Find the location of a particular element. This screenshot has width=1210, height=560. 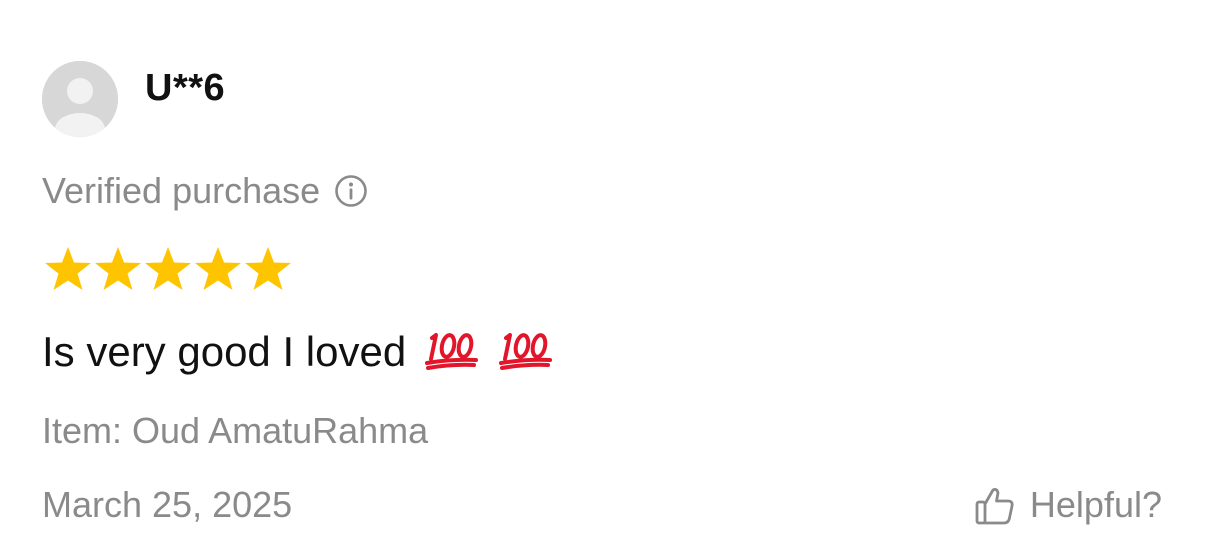

review-date: March 25, 2025 is located at coordinates (167, 504).